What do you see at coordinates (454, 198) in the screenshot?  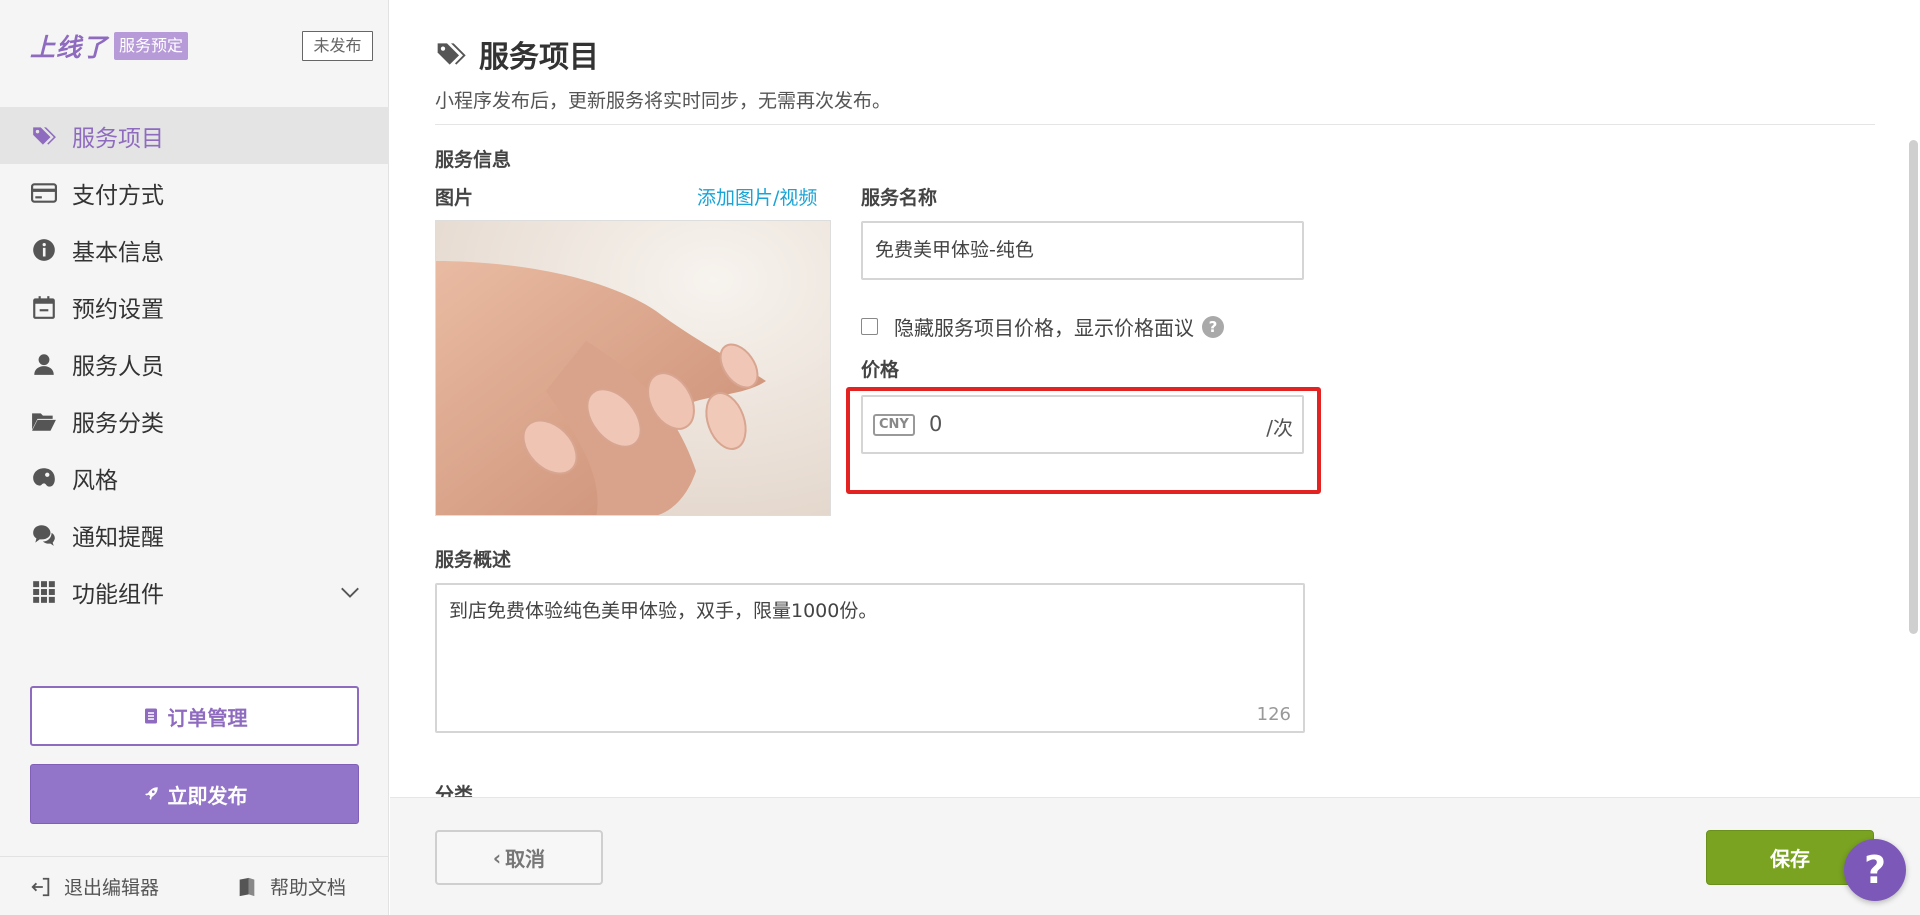 I see `image-label: 图片` at bounding box center [454, 198].